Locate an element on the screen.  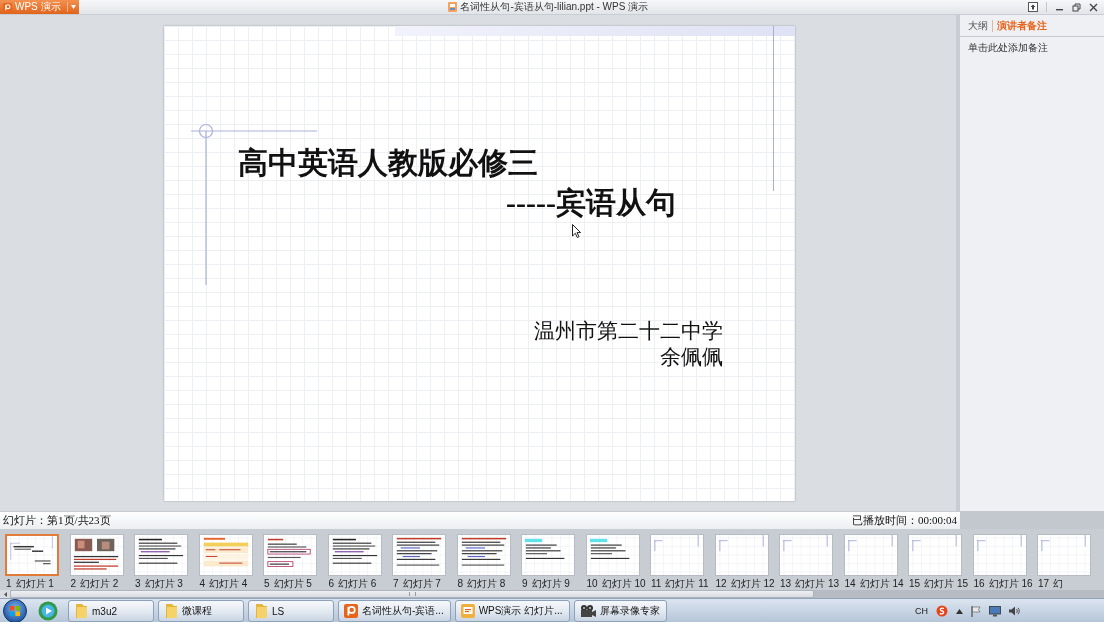
slide-label: 幻灯片 12 is located at coordinates (752, 584).